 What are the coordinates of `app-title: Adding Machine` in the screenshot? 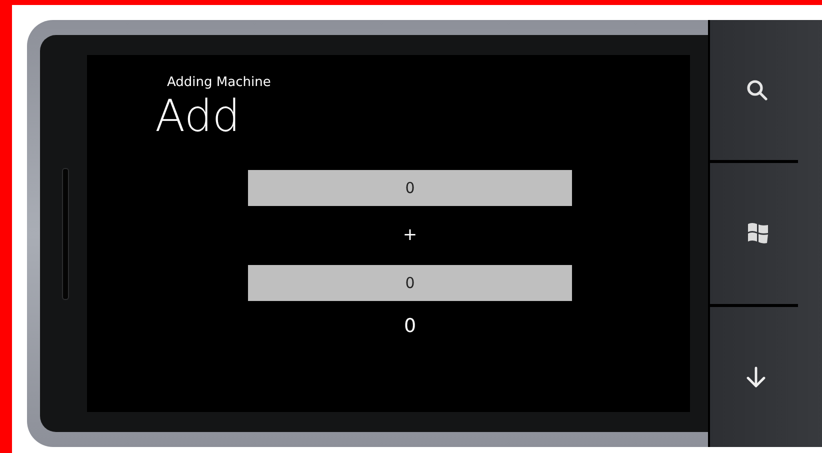 It's located at (219, 83).